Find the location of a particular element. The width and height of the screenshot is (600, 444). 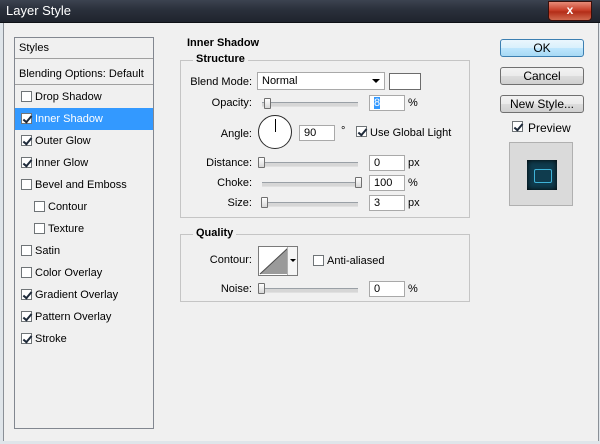

style-item: Satin is located at coordinates (84, 251).